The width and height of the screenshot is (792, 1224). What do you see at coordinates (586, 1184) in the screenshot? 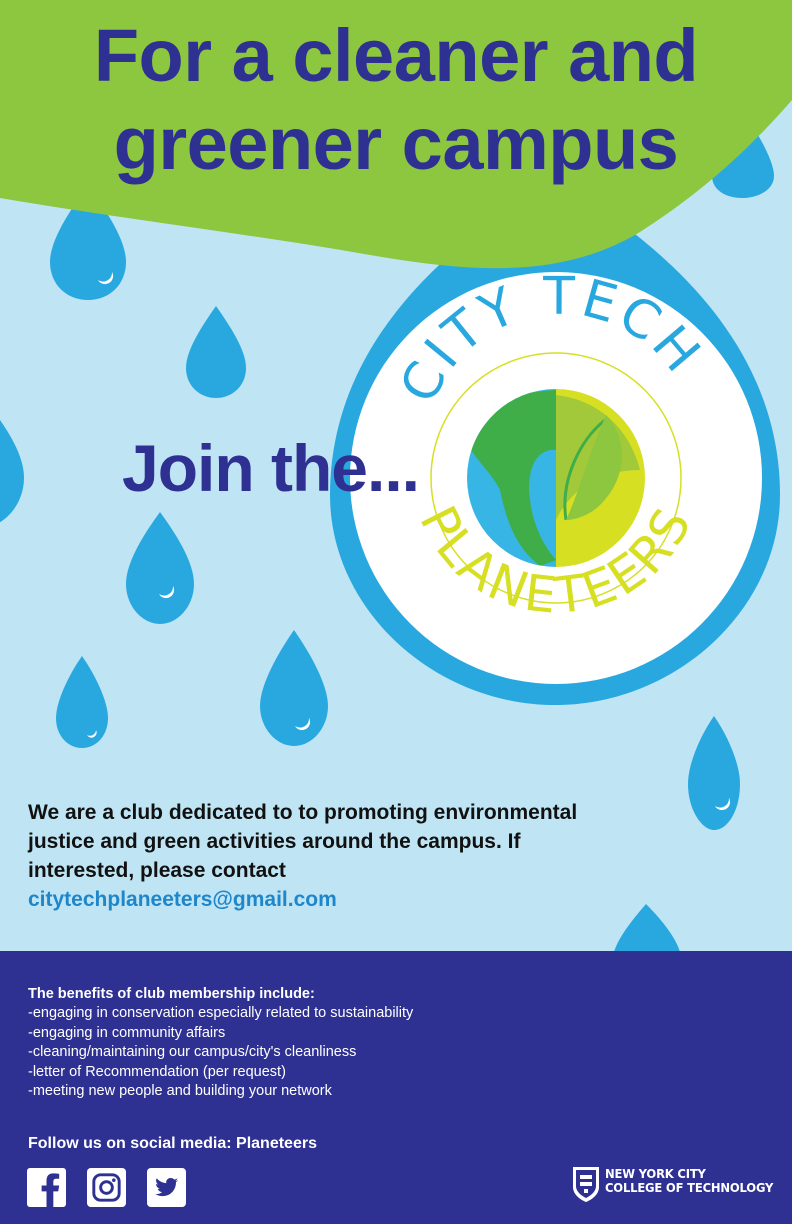
I see `college-seal-icon` at bounding box center [586, 1184].